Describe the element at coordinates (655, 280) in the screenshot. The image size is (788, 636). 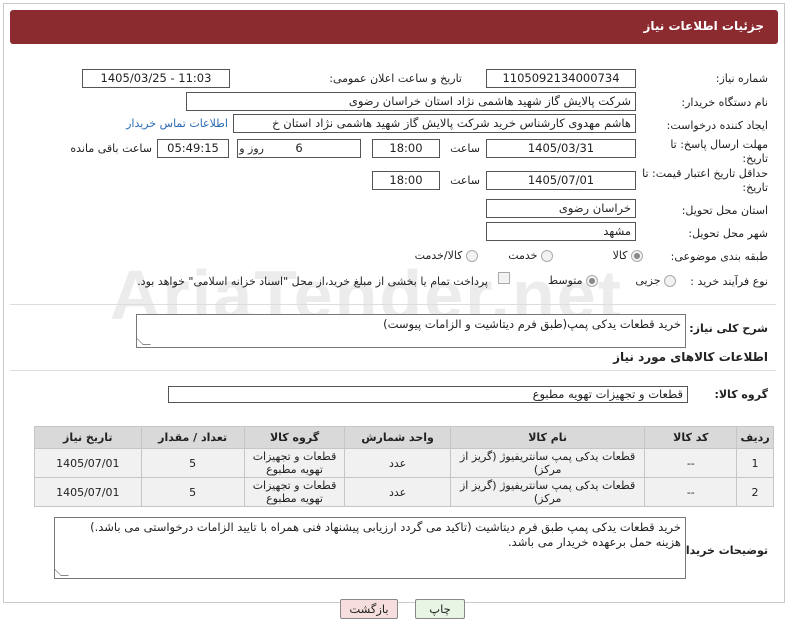
I see `process-option-minor: جزیی` at that location.